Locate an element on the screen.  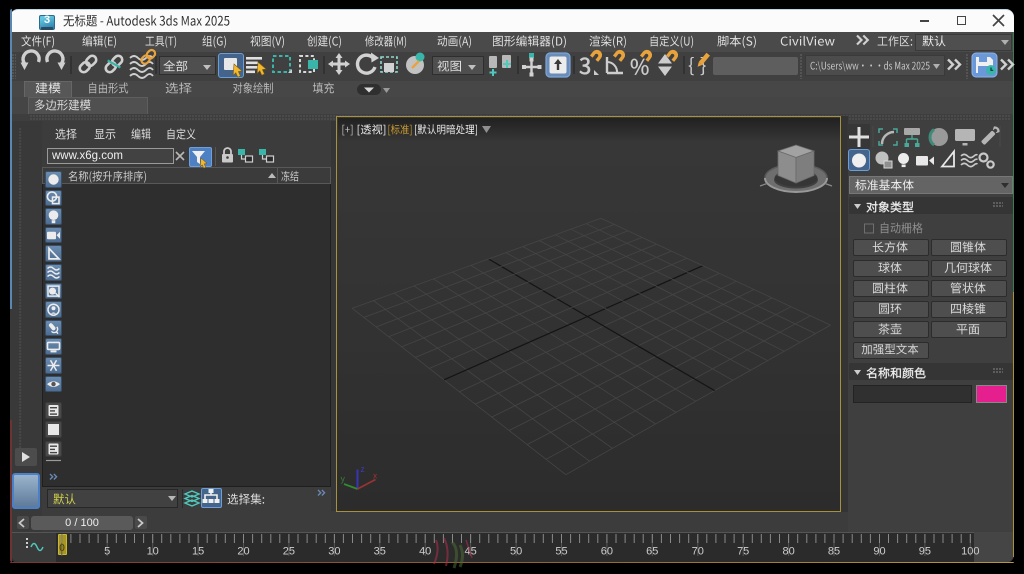
svg-text: 30 is located at coordinates (334, 552).